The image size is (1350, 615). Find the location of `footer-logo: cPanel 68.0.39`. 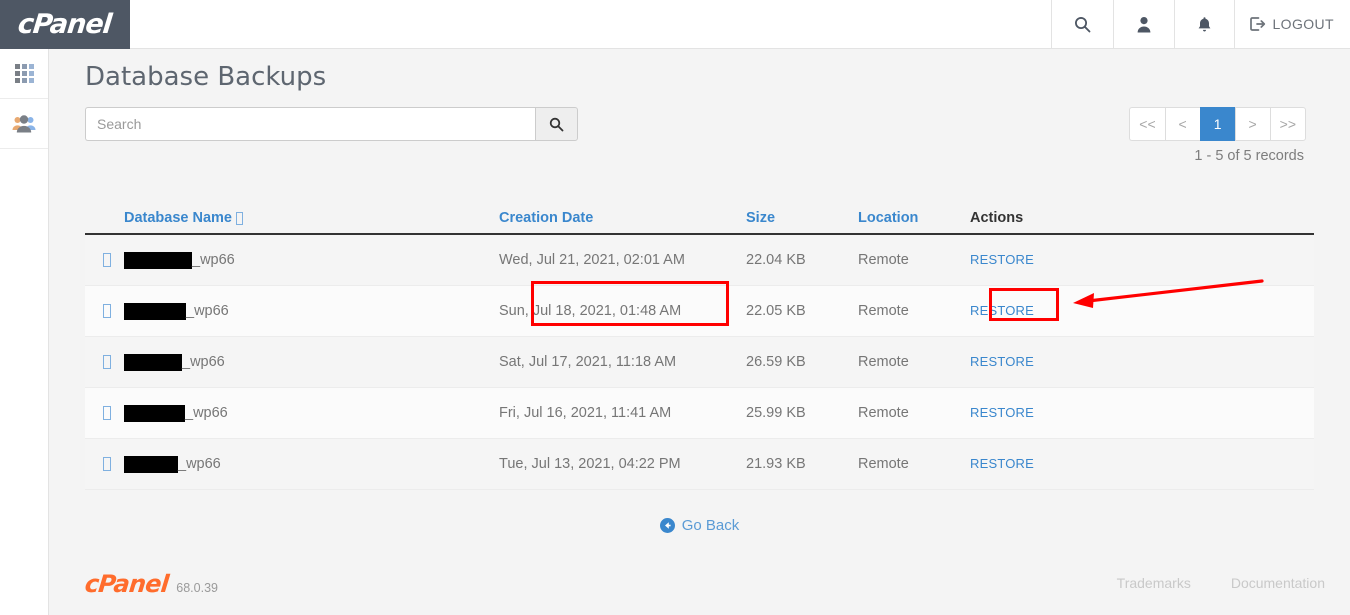

footer-logo: cPanel 68.0.39 is located at coordinates (150, 584).